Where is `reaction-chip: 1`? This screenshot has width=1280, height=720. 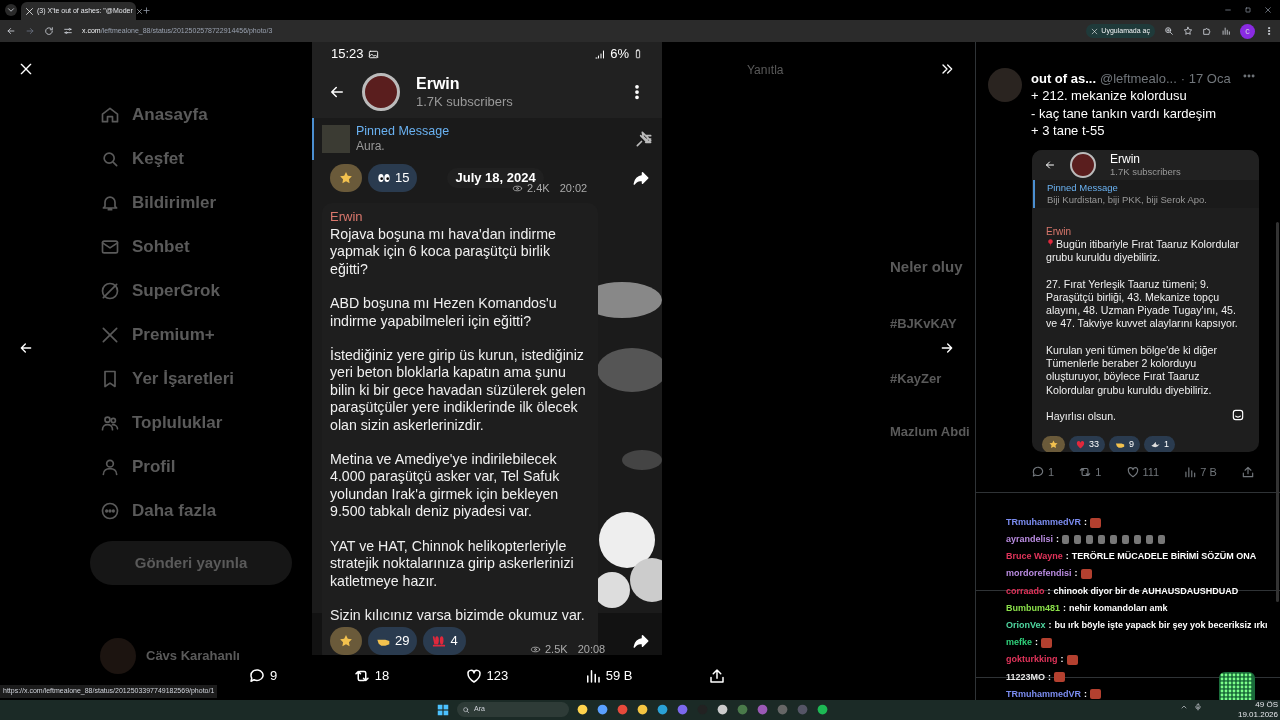
reaction-chip: 1 is located at coordinates (1160, 444).